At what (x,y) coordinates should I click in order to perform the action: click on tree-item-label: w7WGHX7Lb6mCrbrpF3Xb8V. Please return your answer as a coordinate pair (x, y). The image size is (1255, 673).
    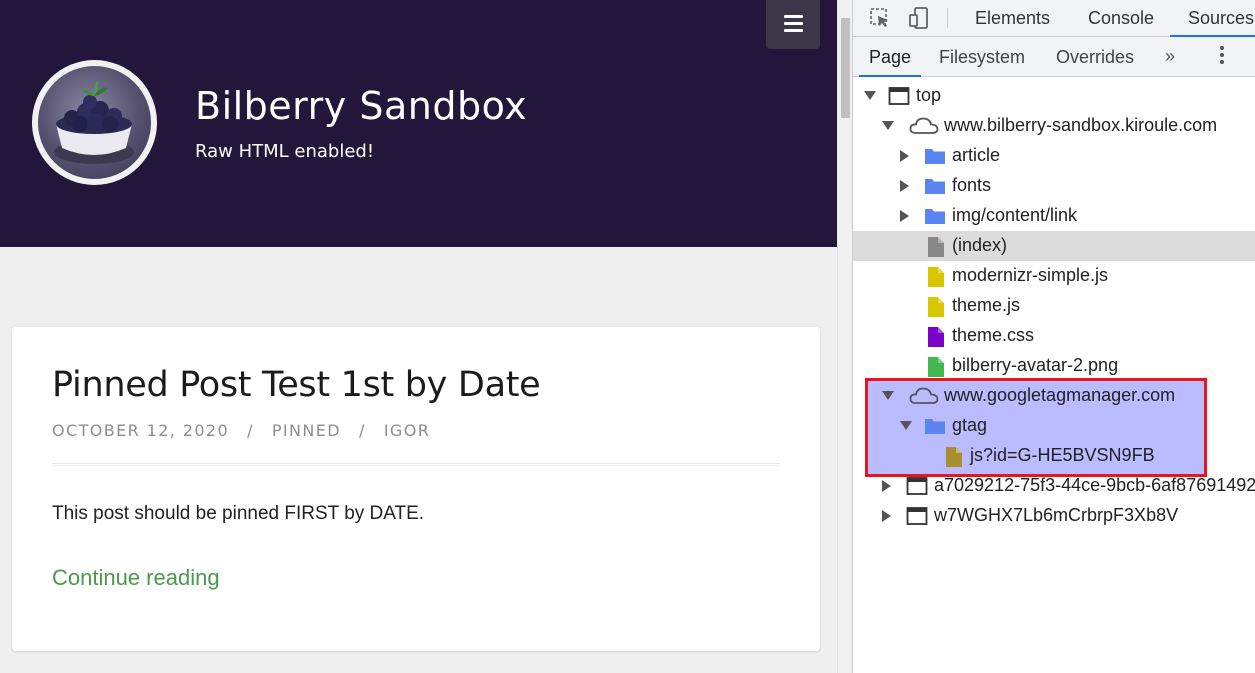
    Looking at the image, I should click on (1056, 515).